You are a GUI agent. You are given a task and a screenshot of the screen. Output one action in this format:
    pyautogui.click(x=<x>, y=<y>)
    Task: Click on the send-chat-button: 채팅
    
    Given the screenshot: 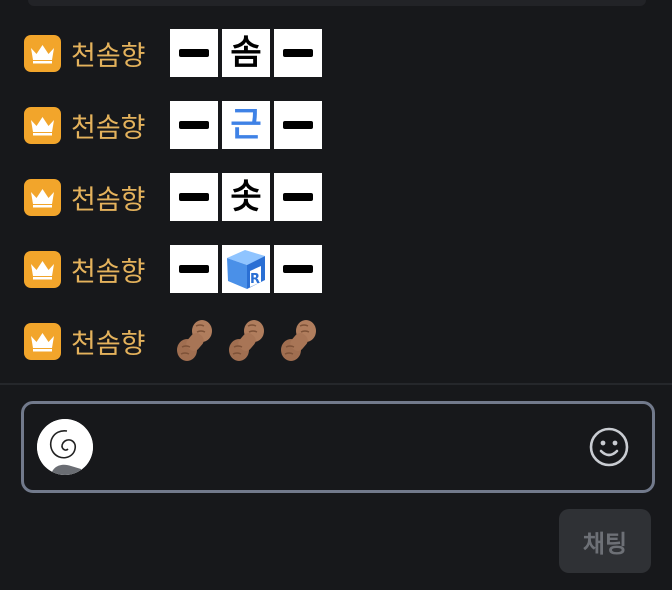 What is the action you would take?
    pyautogui.click(x=605, y=541)
    